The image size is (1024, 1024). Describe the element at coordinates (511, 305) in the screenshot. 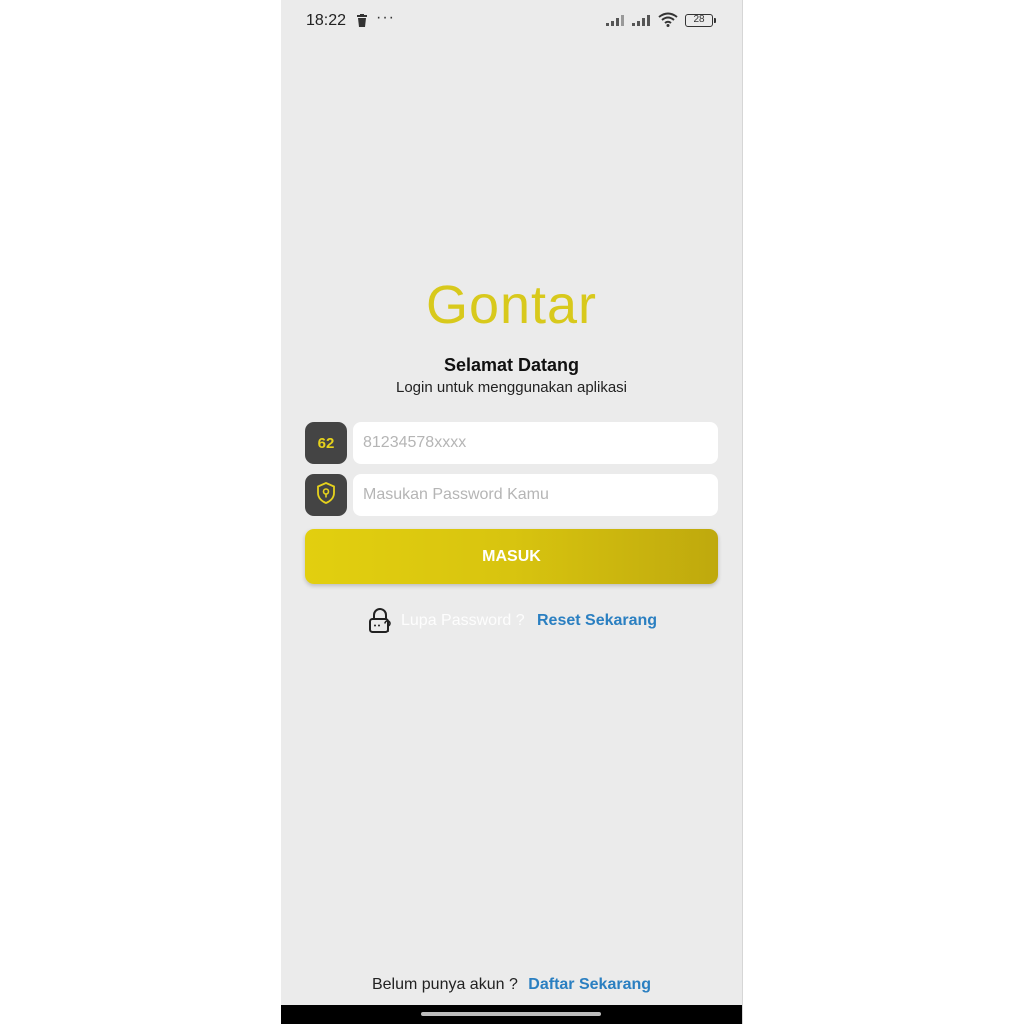

I see `app-logo: Gontar` at that location.